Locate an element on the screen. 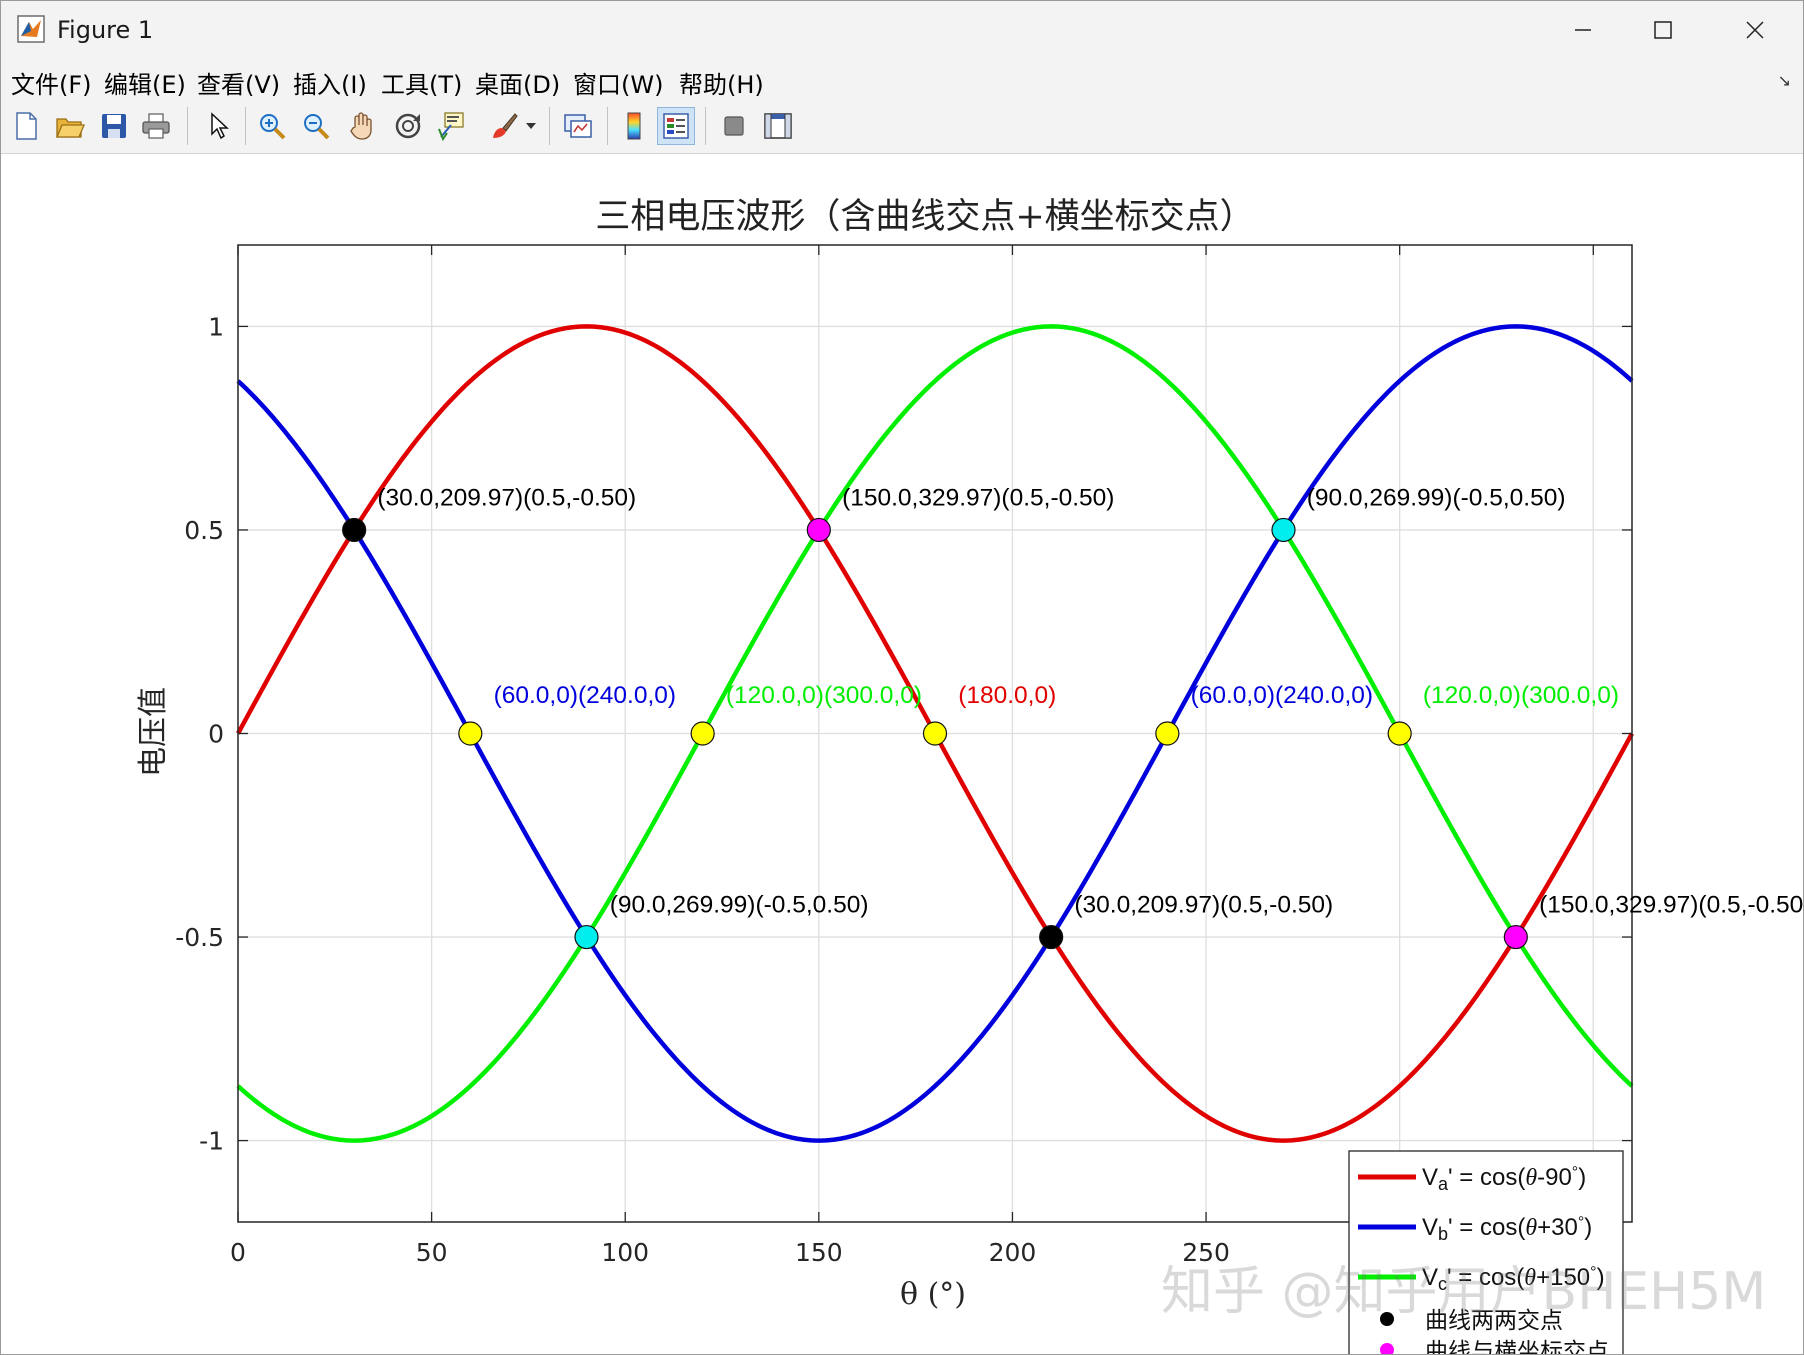 This screenshot has width=1804, height=1355. open-file-icon is located at coordinates (70, 126).